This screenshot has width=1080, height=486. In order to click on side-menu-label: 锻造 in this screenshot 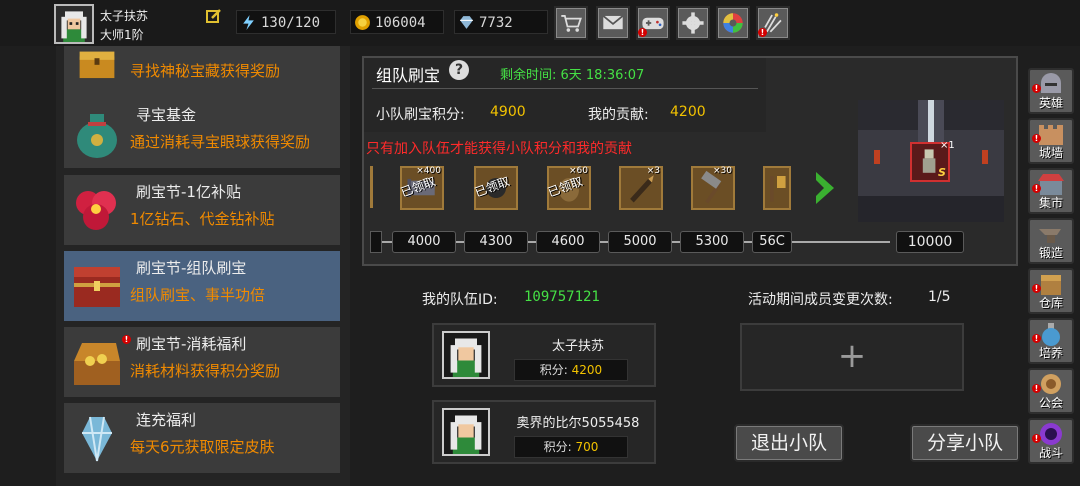, I will do `click(1050, 253)`.